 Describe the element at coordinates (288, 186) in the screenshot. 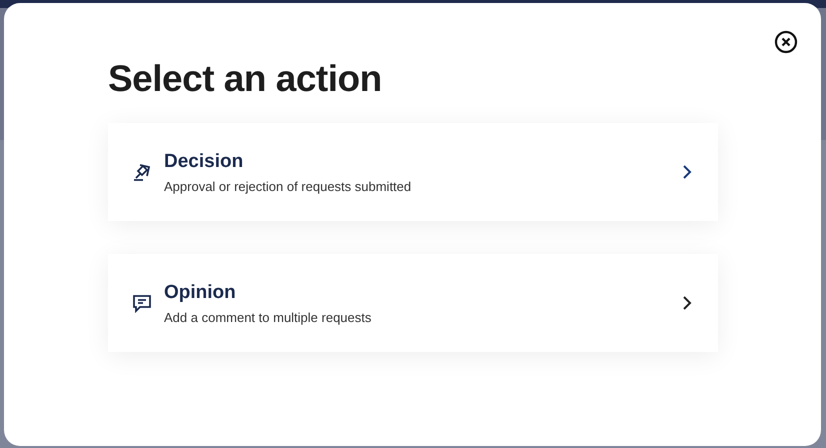

I see `action-description: Approval or rejection of requests submitted` at that location.